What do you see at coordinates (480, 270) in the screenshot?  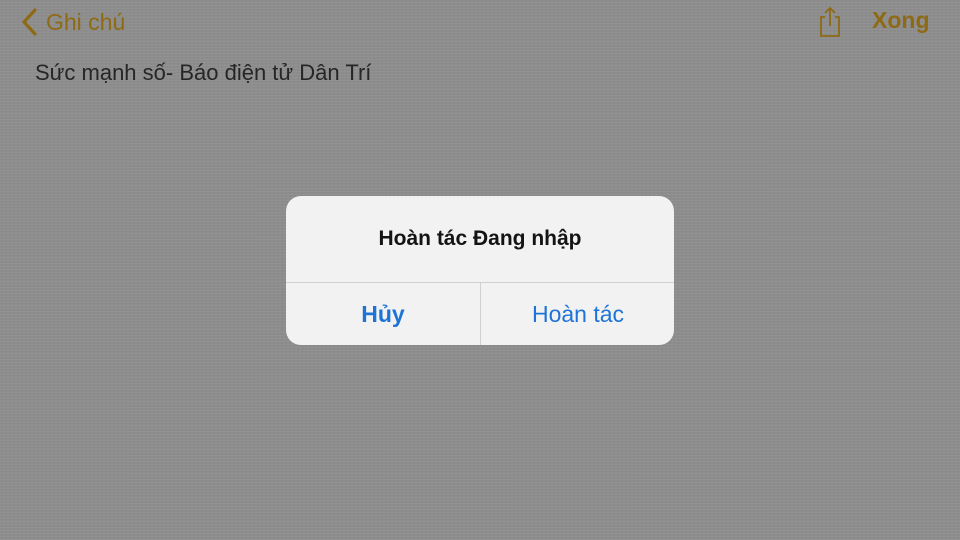 I see `undo-typing-alert: Hoàn tác Đang nhập Hủy Hoàn tác` at bounding box center [480, 270].